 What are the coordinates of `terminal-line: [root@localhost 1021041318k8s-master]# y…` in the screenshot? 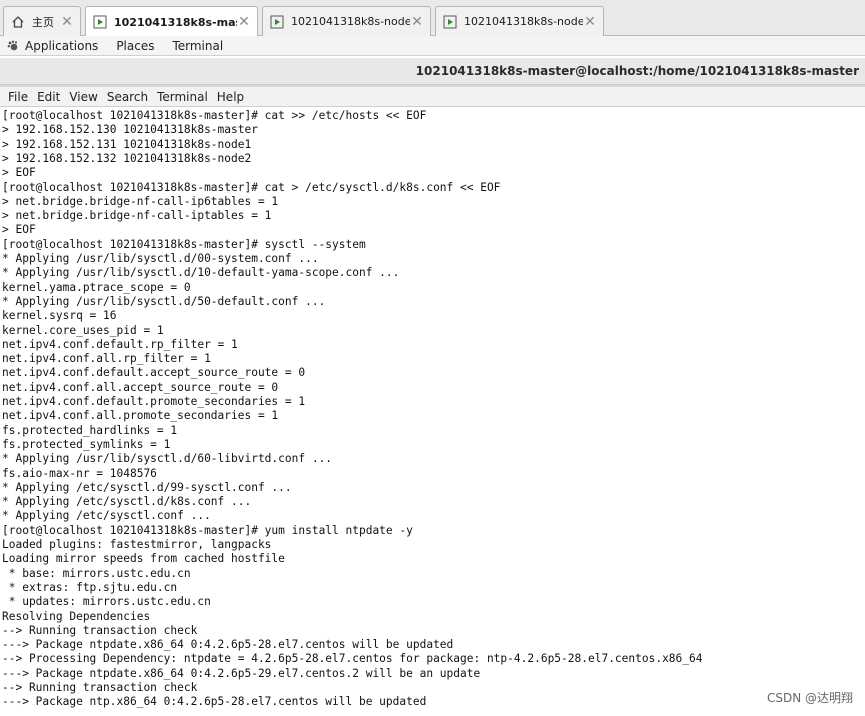 It's located at (207, 530).